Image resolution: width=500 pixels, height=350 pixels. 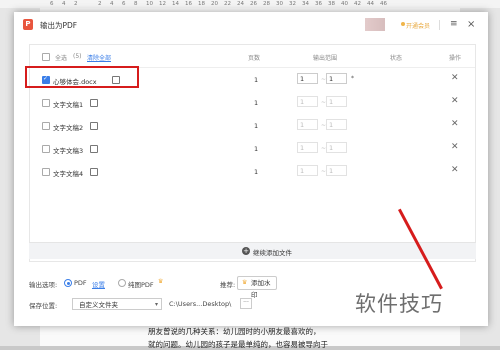 I want to click on ruler-tick: 38, so click(x=331, y=4).